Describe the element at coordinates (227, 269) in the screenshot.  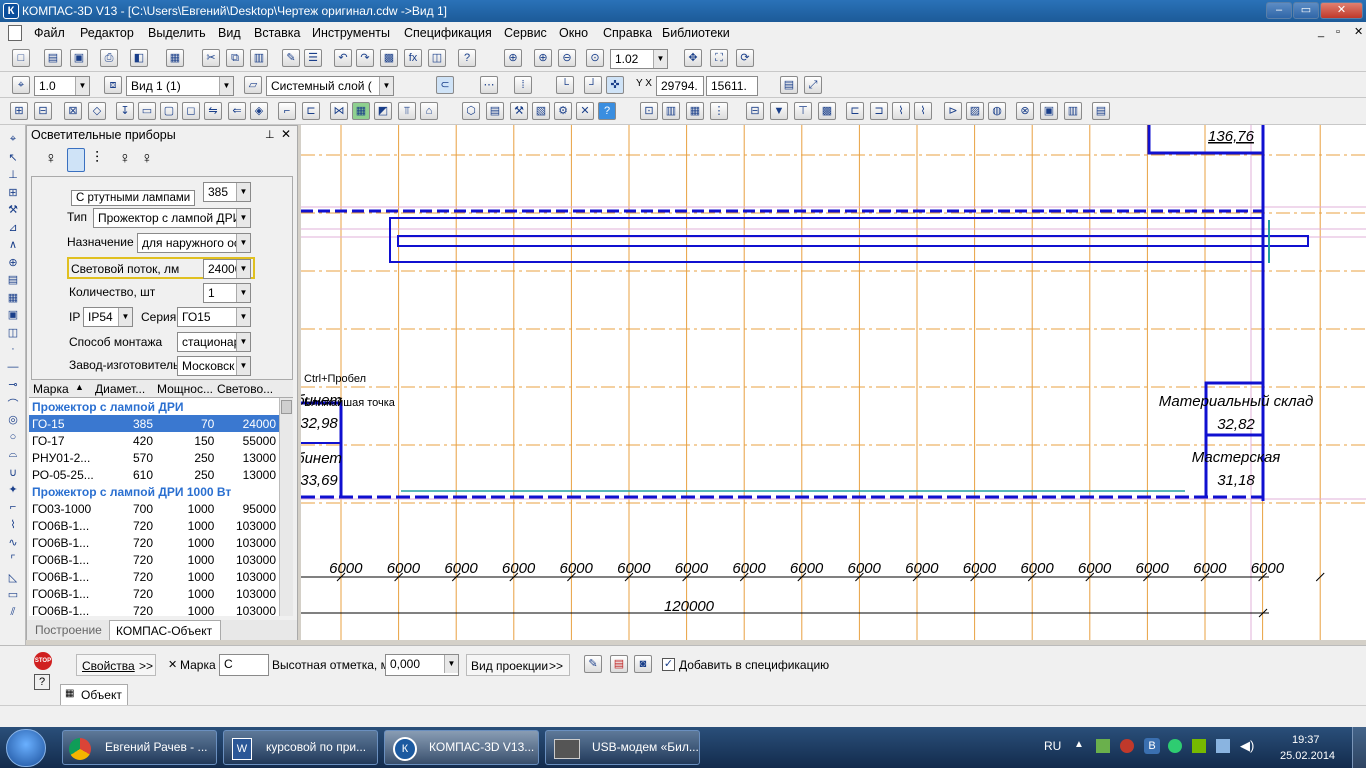
I see `flux-combo: 24000 ▼` at that location.